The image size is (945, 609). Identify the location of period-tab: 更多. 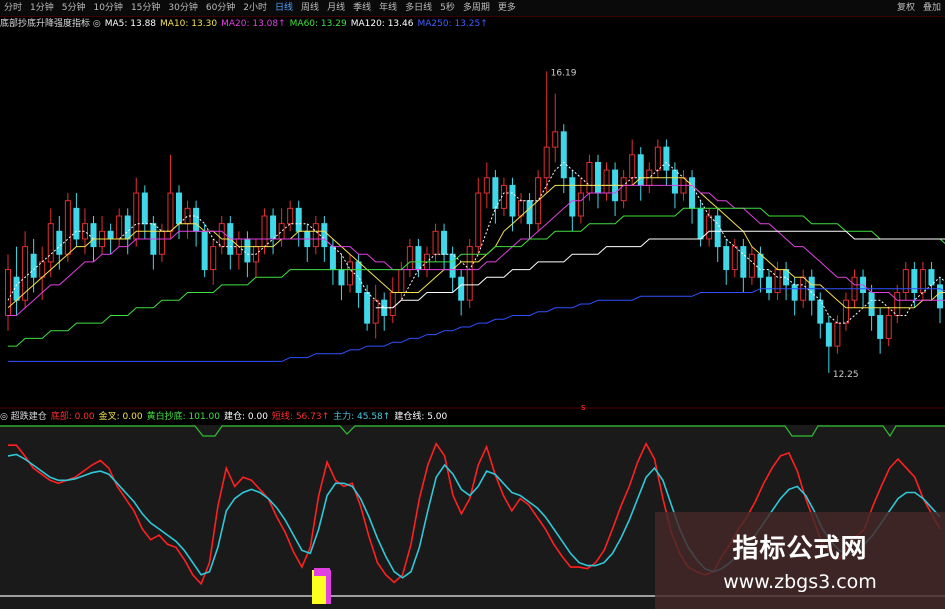
(507, 8).